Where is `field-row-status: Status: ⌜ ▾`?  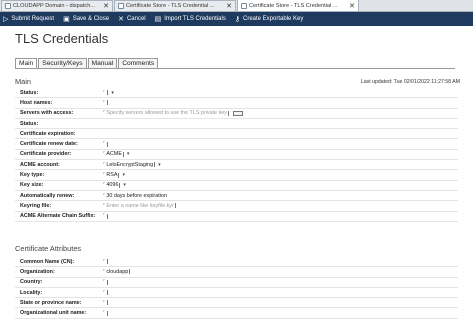
field-row-status: Status: ⌜ ▾ is located at coordinates (236, 93).